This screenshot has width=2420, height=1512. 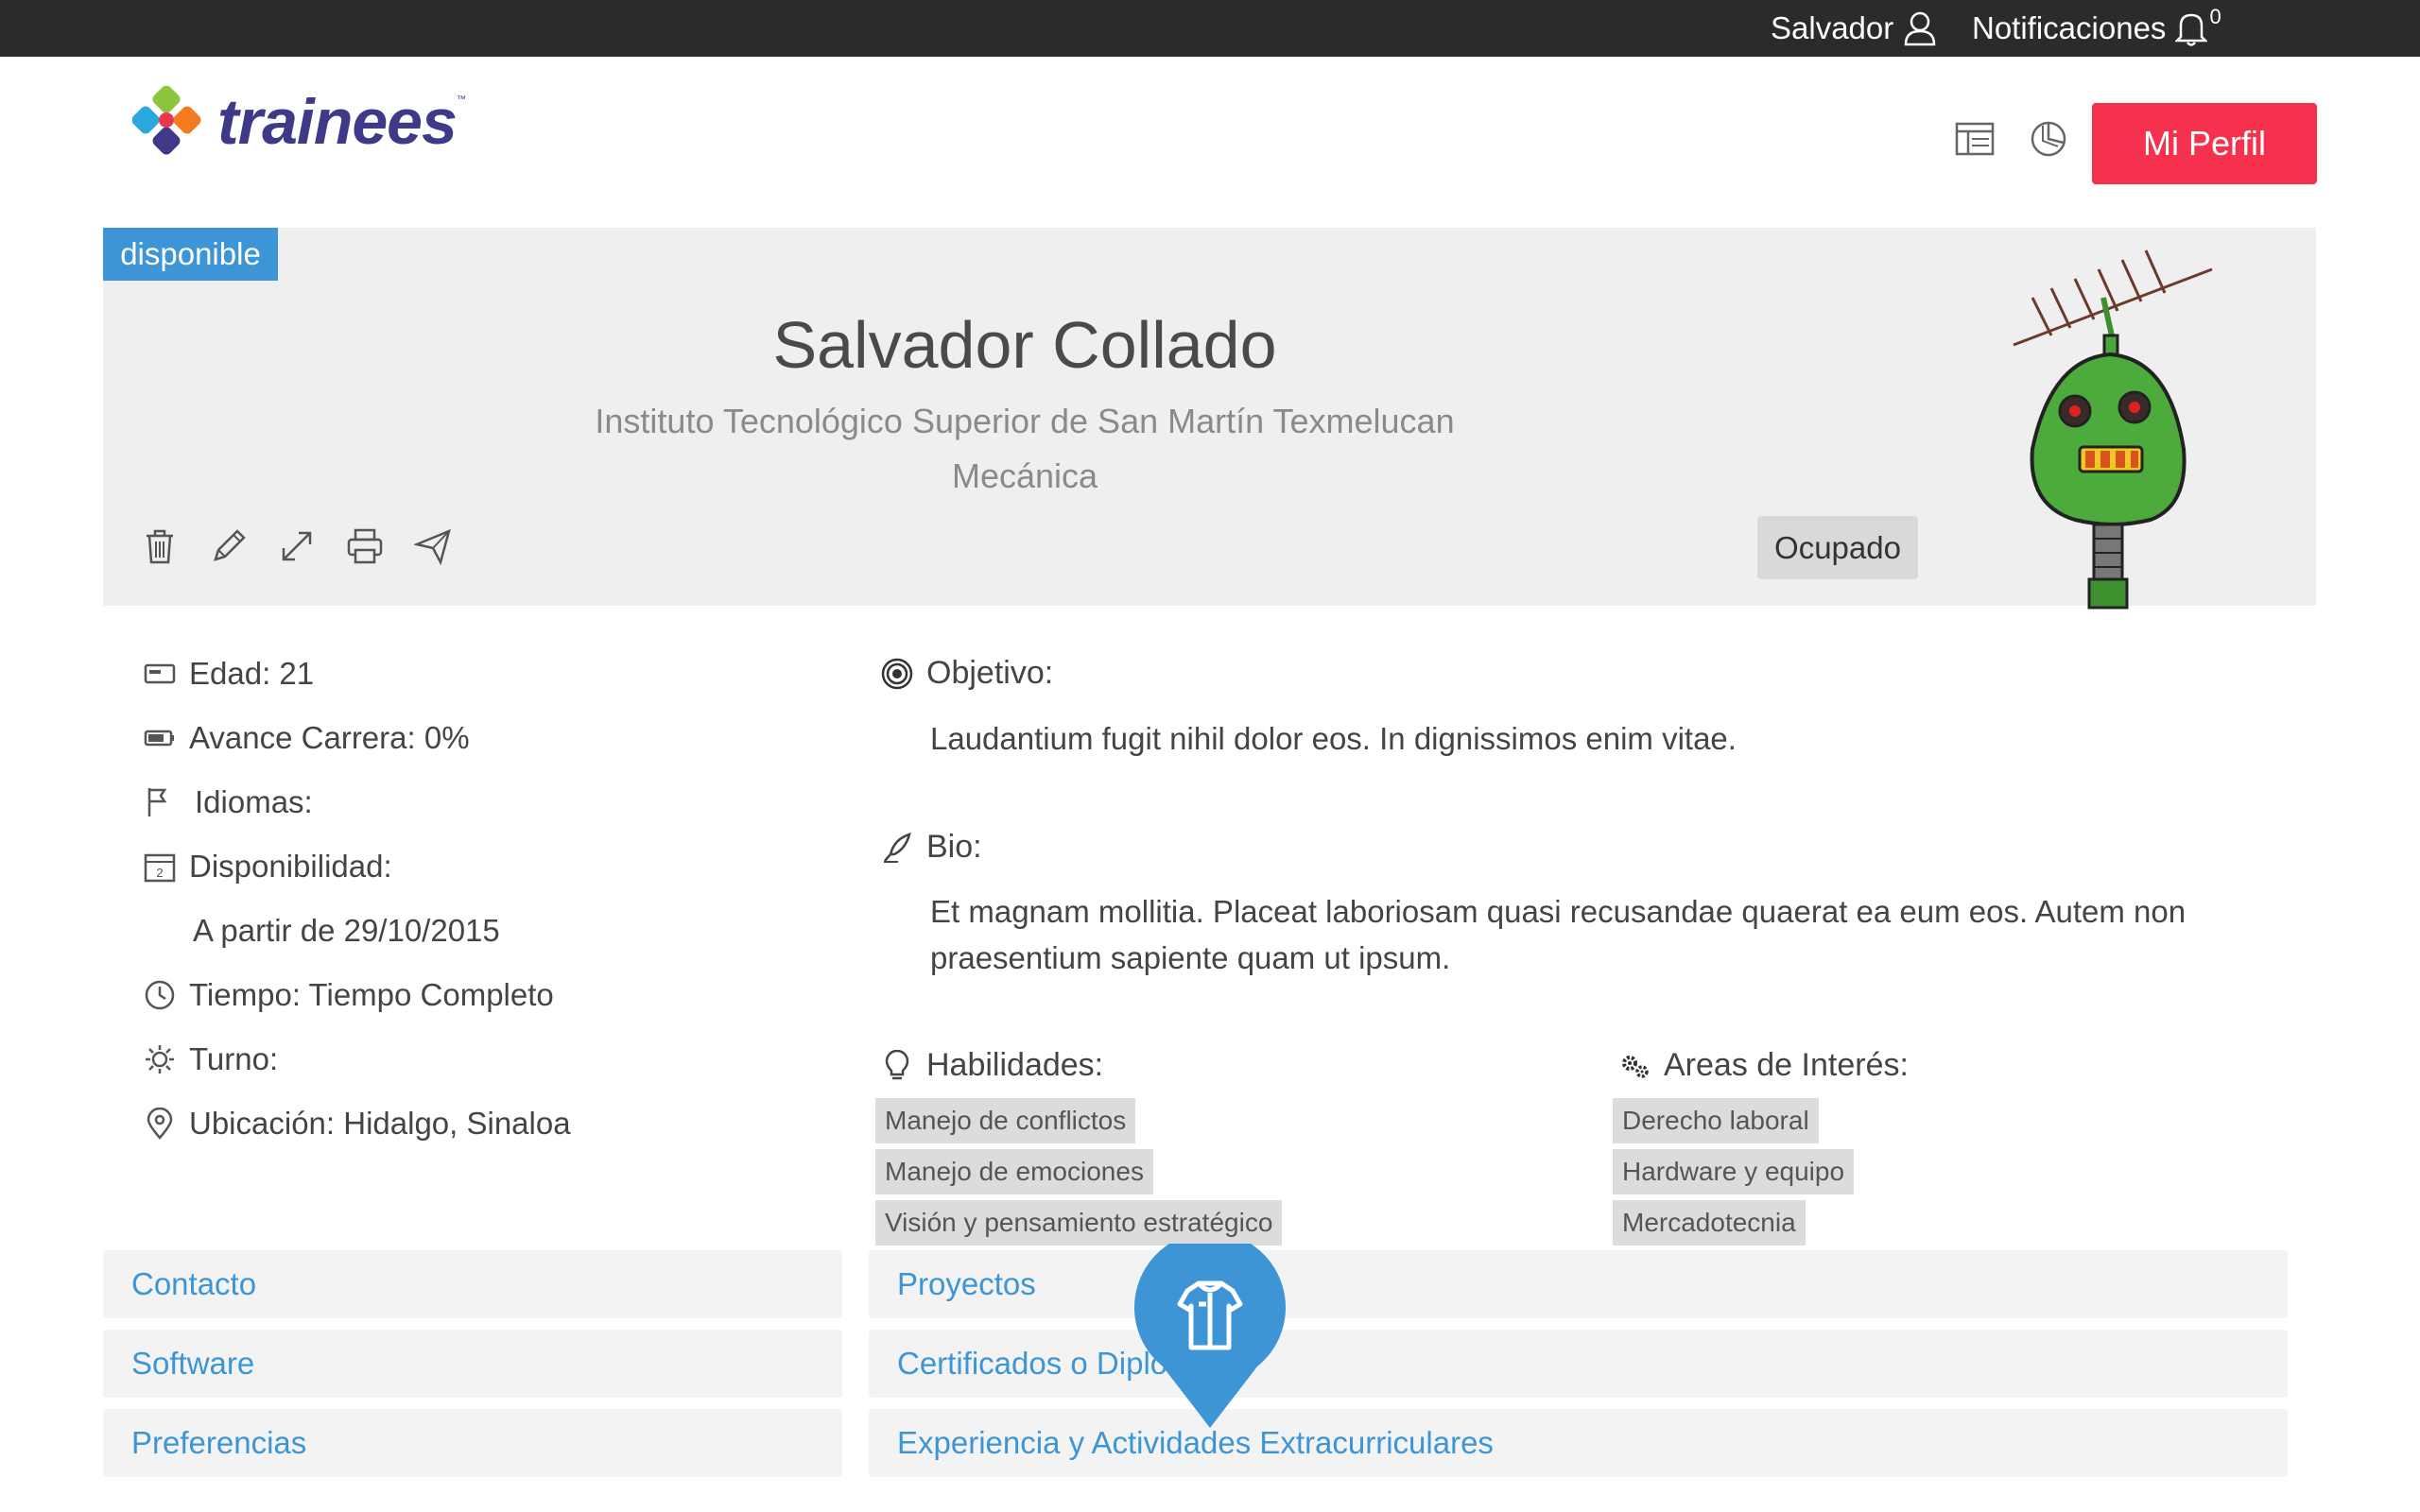 I want to click on pencil-icon, so click(x=230, y=545).